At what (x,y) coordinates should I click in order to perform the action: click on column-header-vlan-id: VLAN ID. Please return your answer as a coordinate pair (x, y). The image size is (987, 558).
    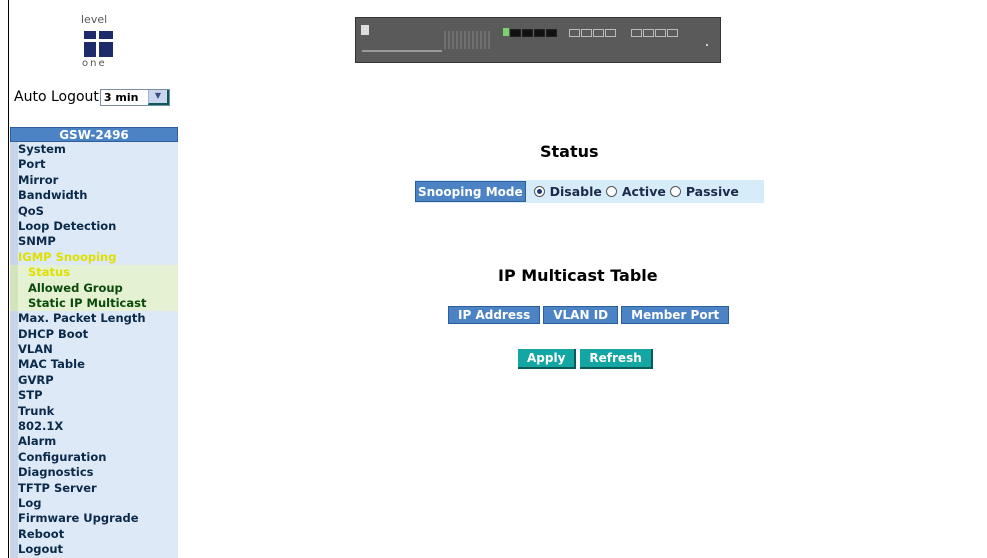
    Looking at the image, I should click on (581, 315).